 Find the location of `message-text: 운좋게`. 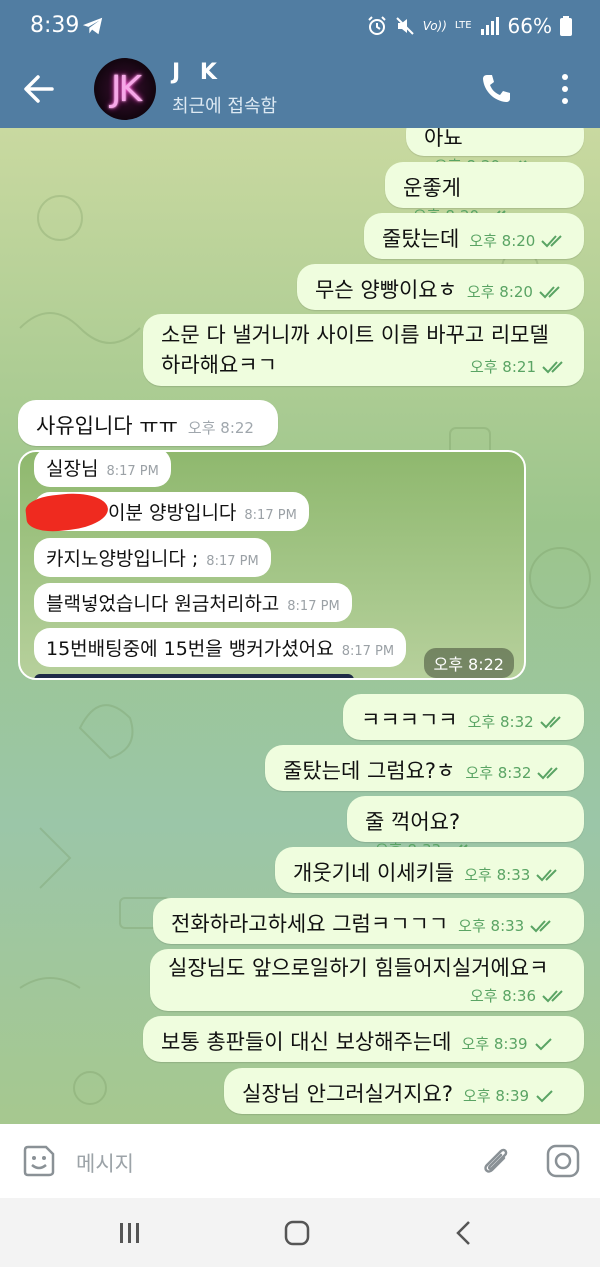

message-text: 운좋게 is located at coordinates (432, 188).